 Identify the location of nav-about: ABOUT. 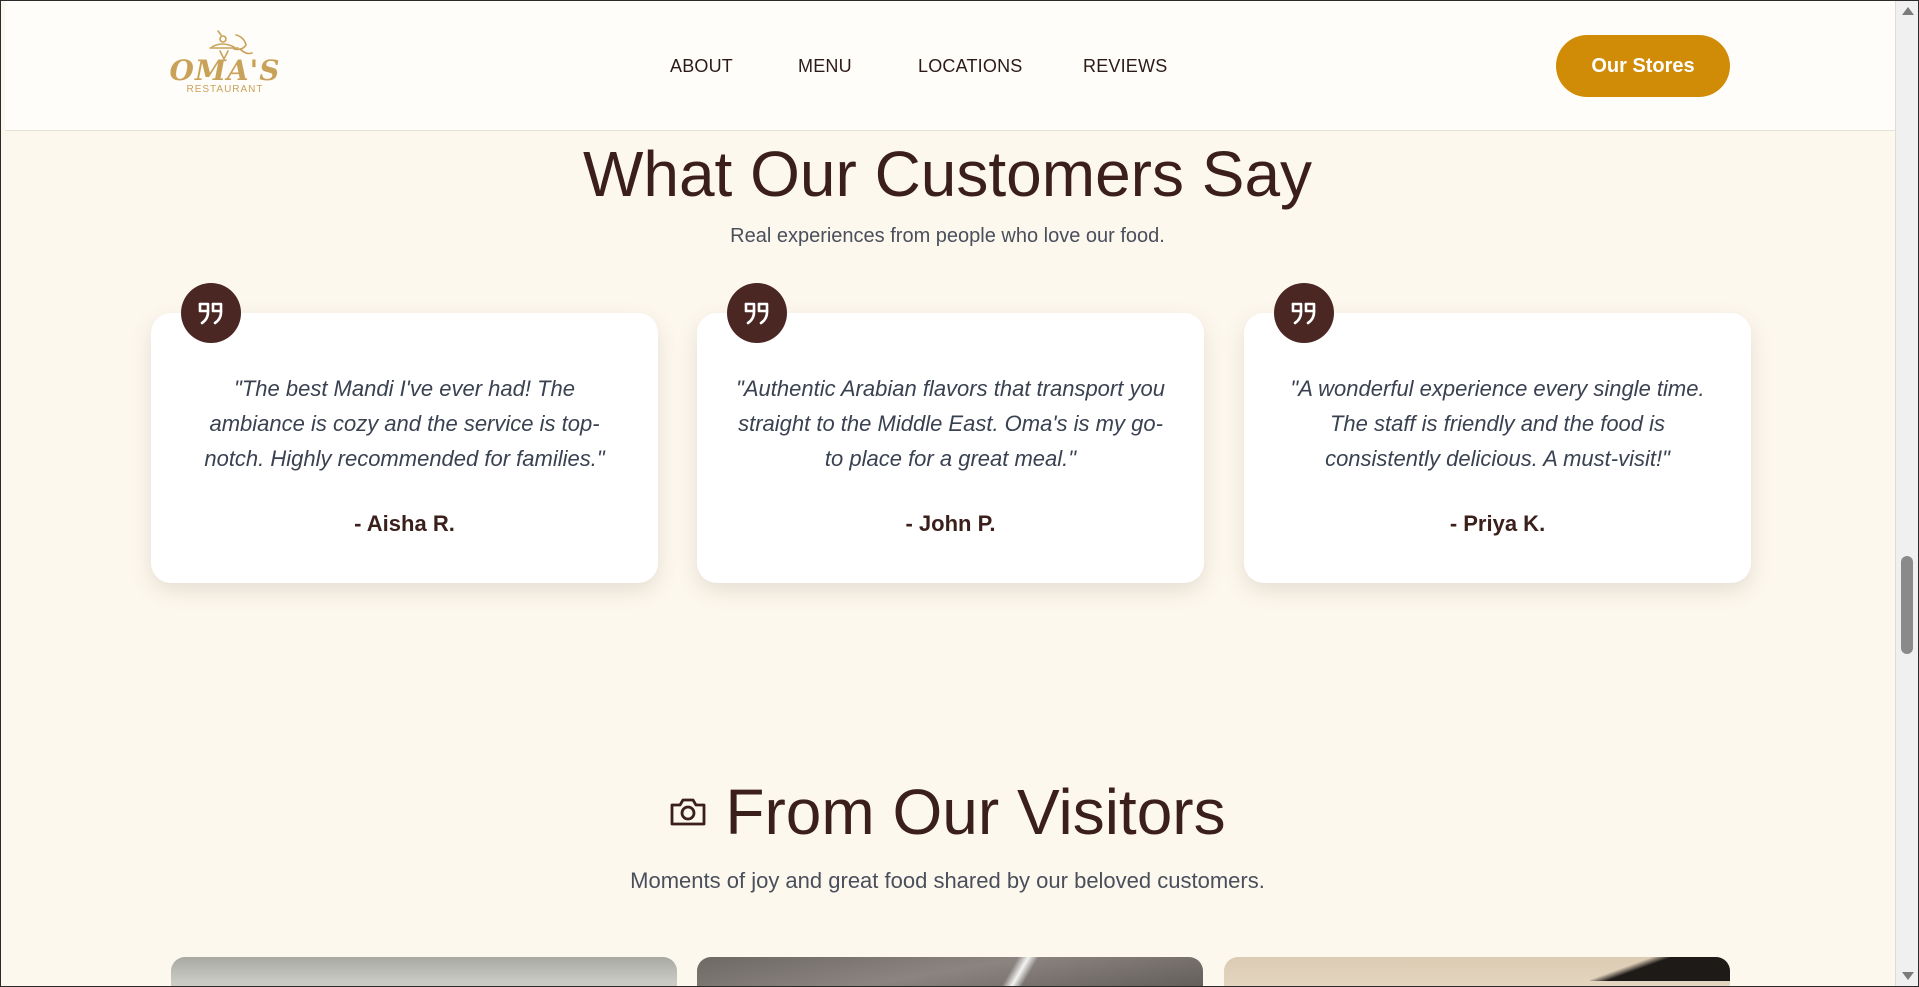
(701, 66).